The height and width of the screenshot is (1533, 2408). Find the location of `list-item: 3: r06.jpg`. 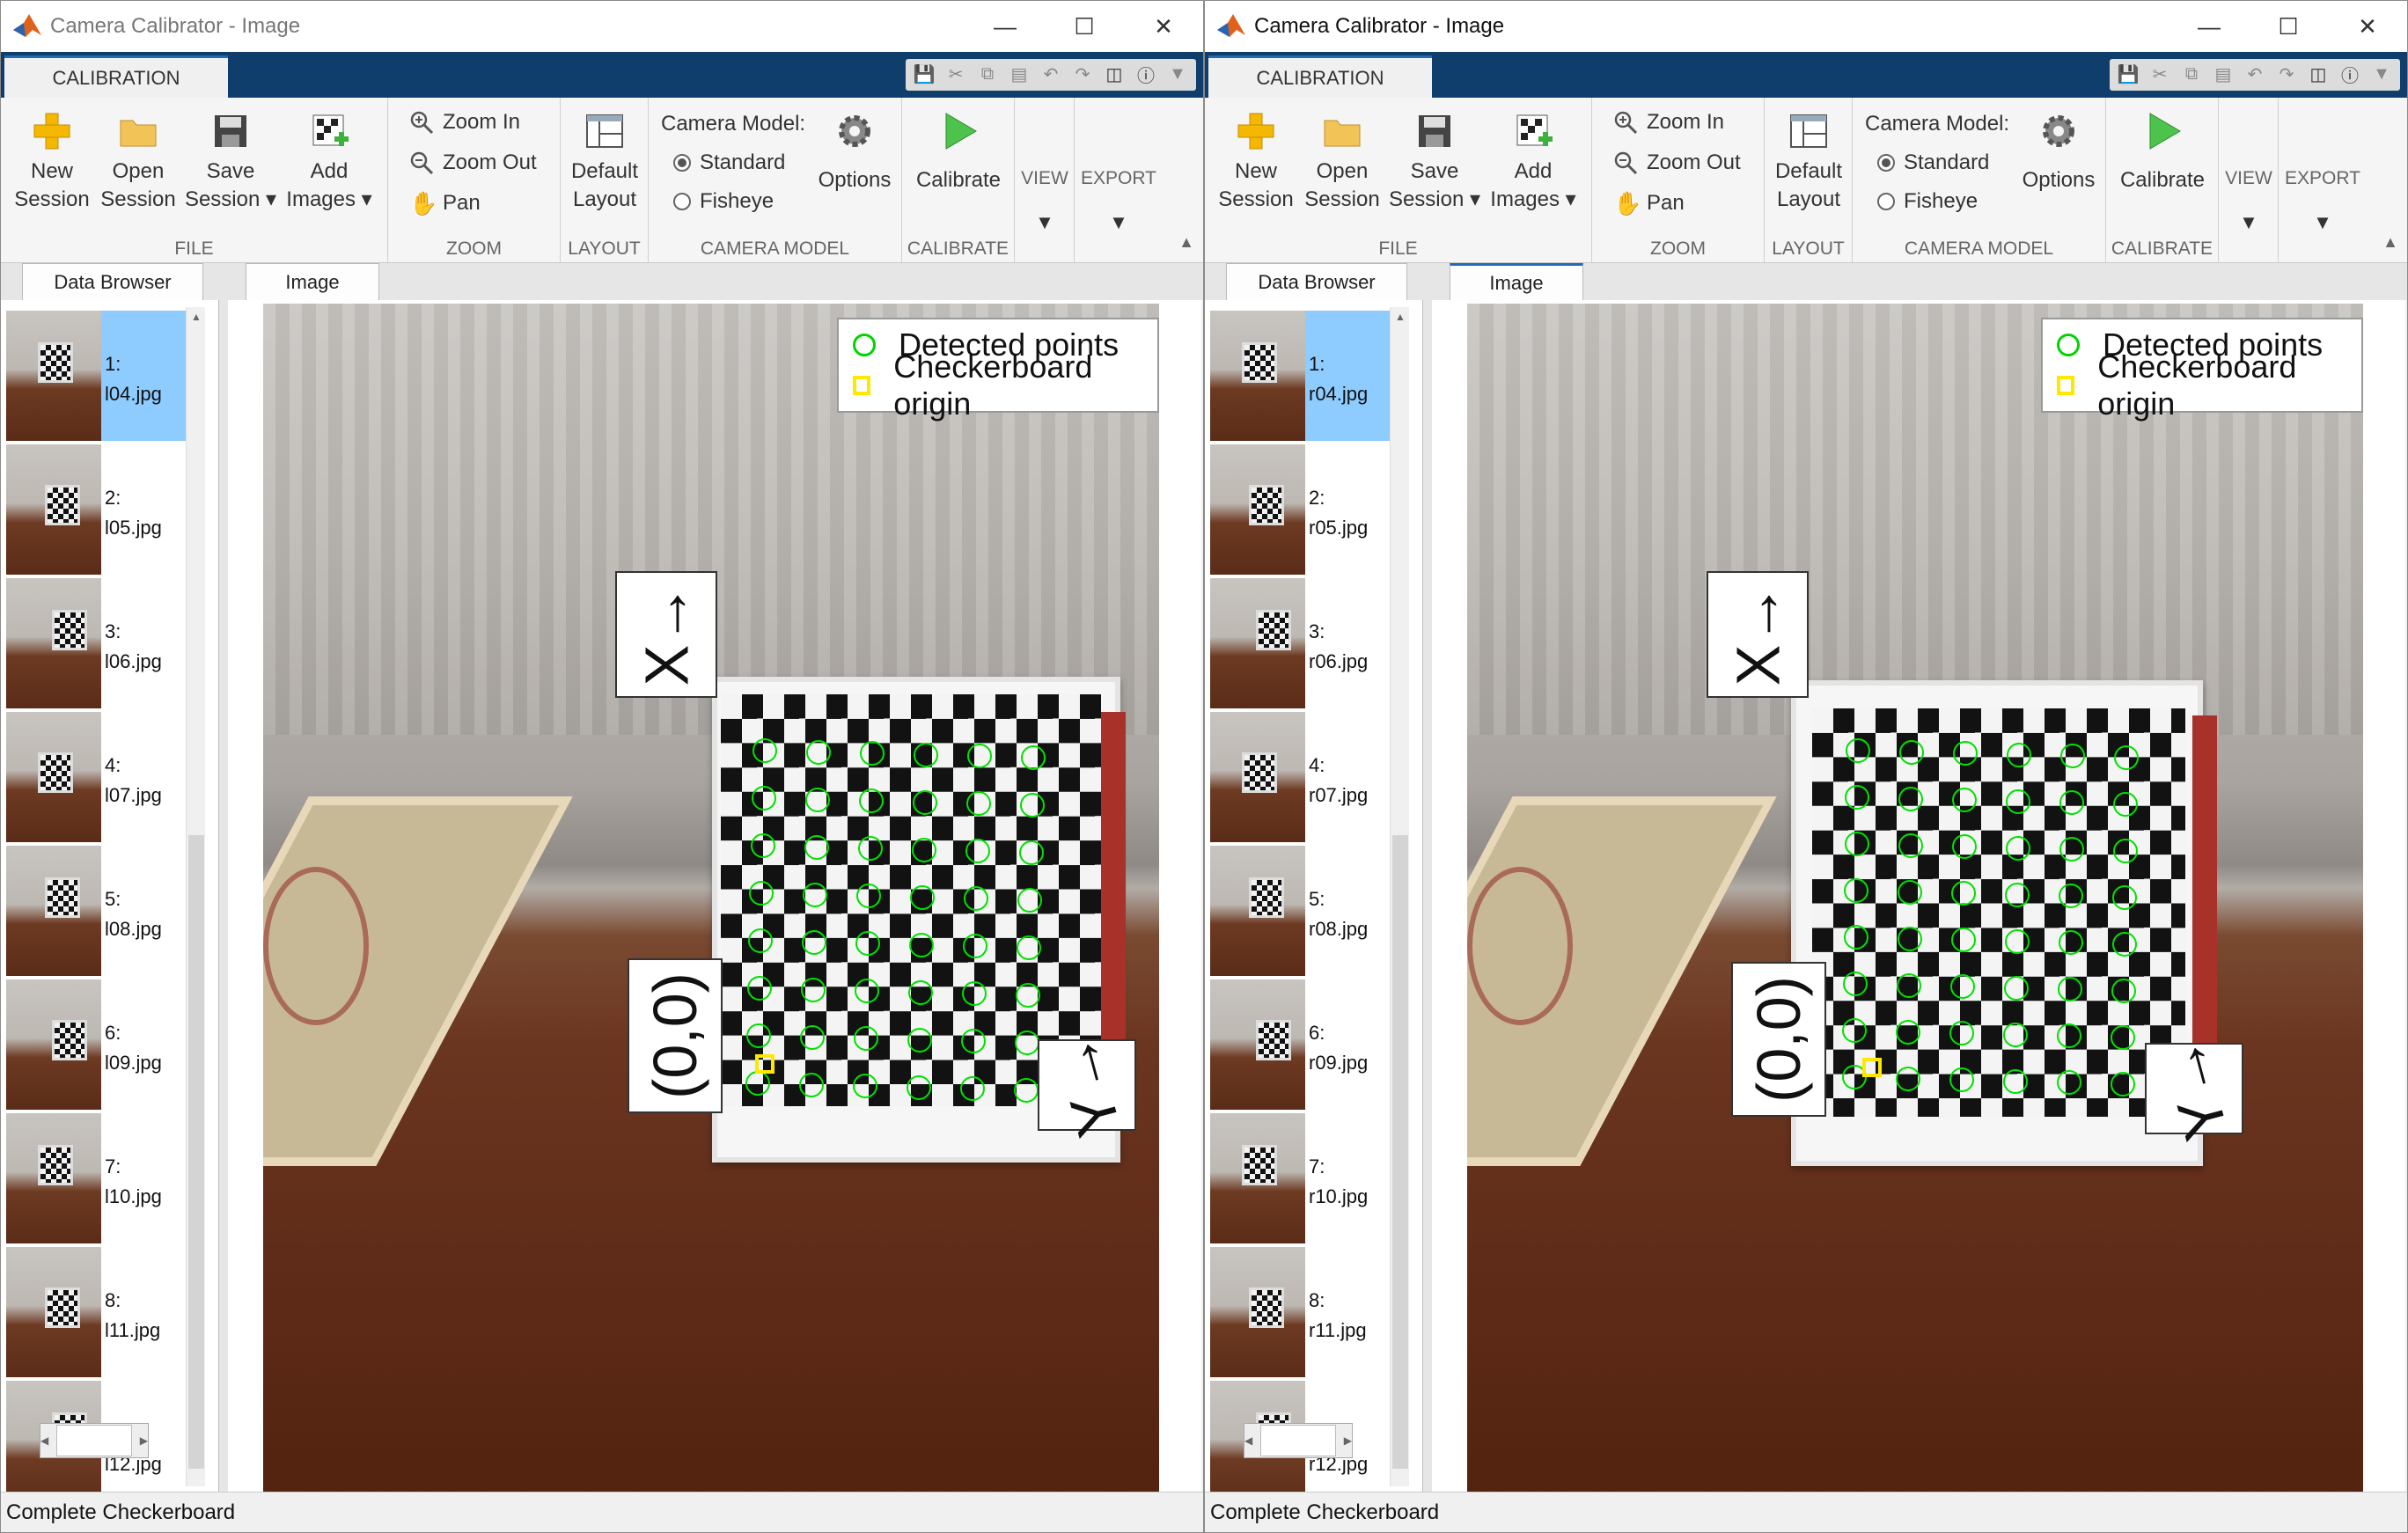

list-item: 3: r06.jpg is located at coordinates (1300, 643).